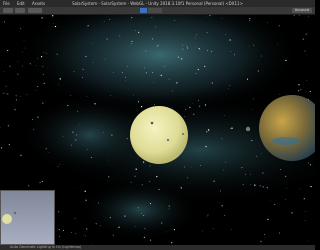 The width and height of the screenshot is (320, 250). I want to click on moon, so click(248, 129).